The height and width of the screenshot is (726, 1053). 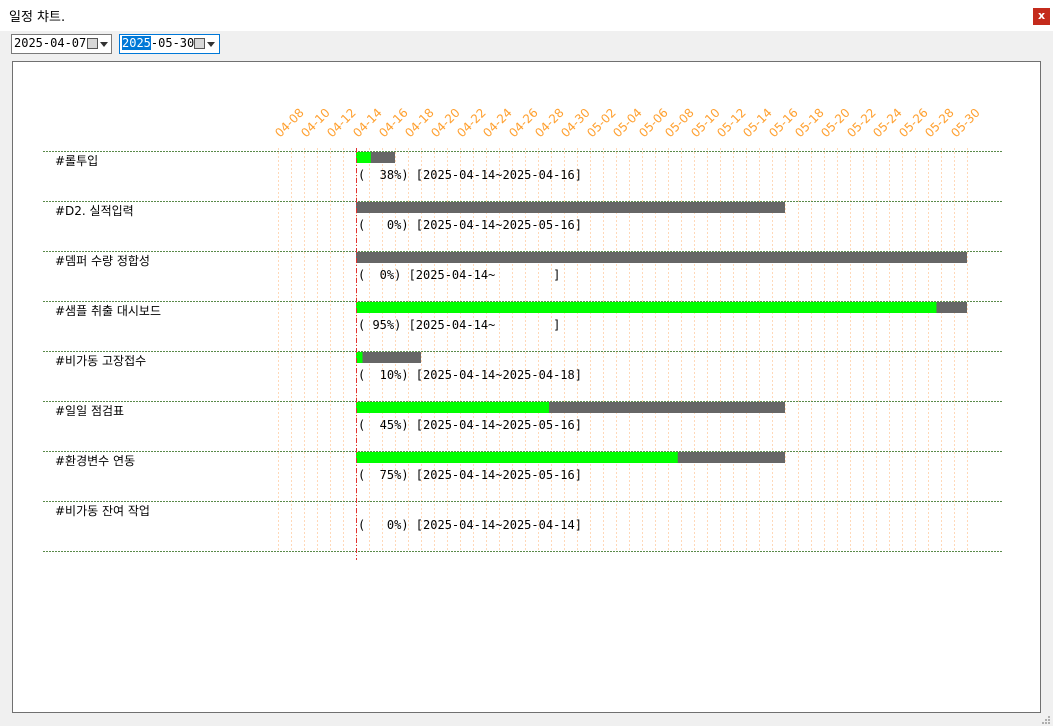 I want to click on title-bar: 일정 챠트. x, so click(x=526, y=15).